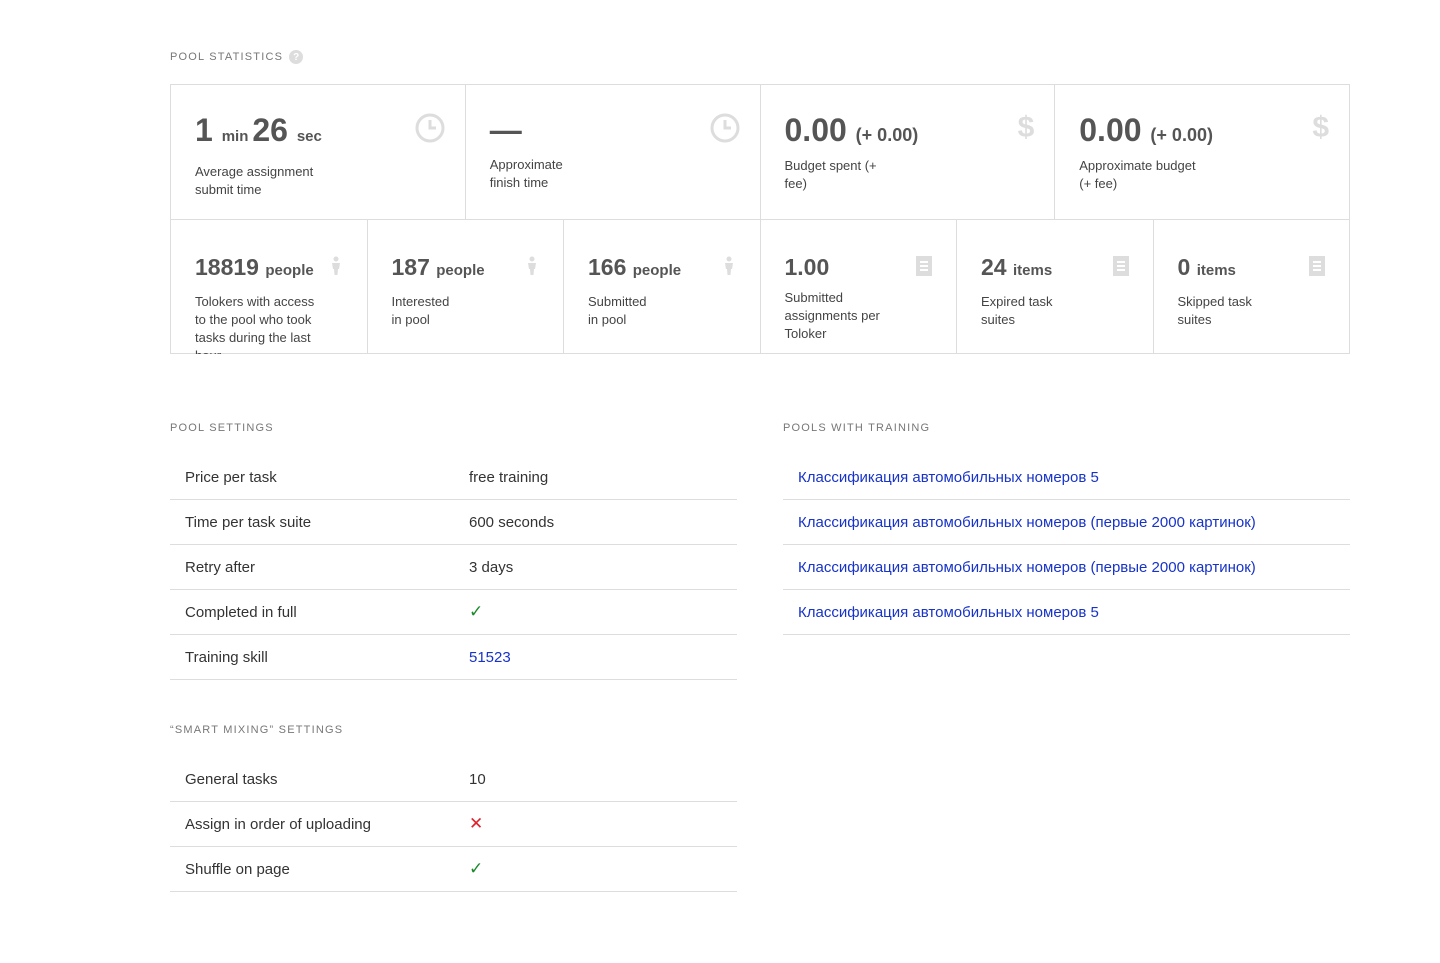 The image size is (1440, 963). What do you see at coordinates (231, 477) in the screenshot?
I see `setting-key: Price per task` at bounding box center [231, 477].